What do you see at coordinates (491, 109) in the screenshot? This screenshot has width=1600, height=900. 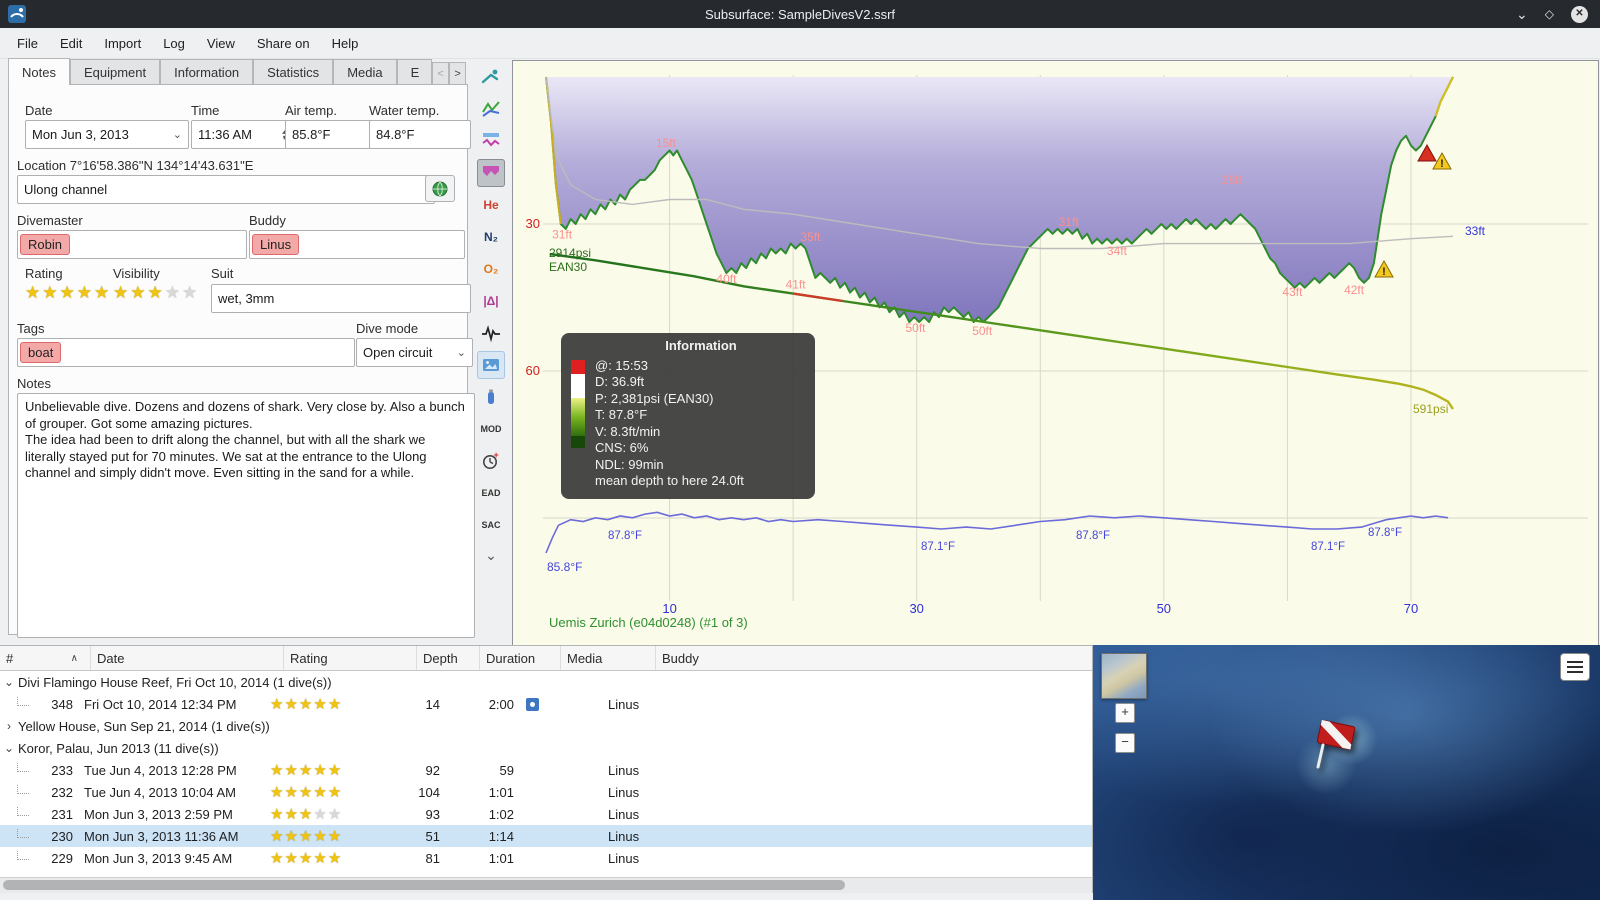 I see `pressure-graph-icon` at bounding box center [491, 109].